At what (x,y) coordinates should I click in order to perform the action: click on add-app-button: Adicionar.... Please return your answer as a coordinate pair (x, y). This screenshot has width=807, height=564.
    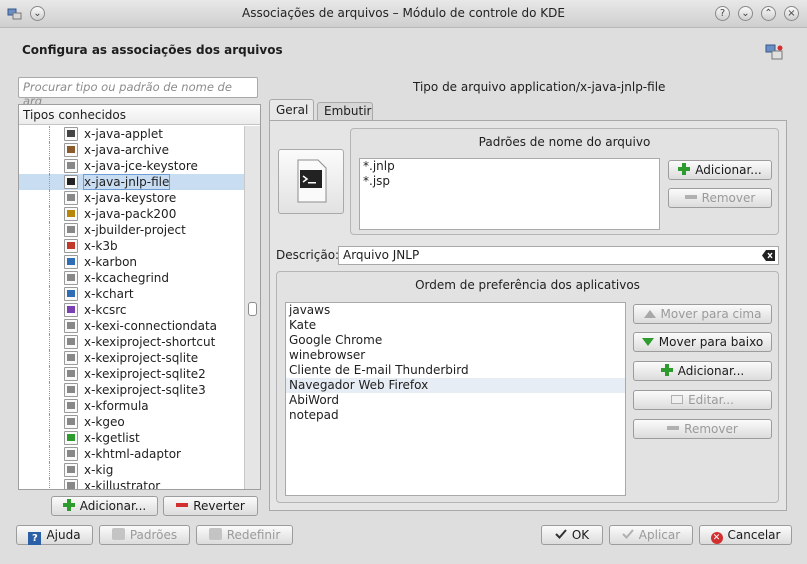
    Looking at the image, I should click on (702, 371).